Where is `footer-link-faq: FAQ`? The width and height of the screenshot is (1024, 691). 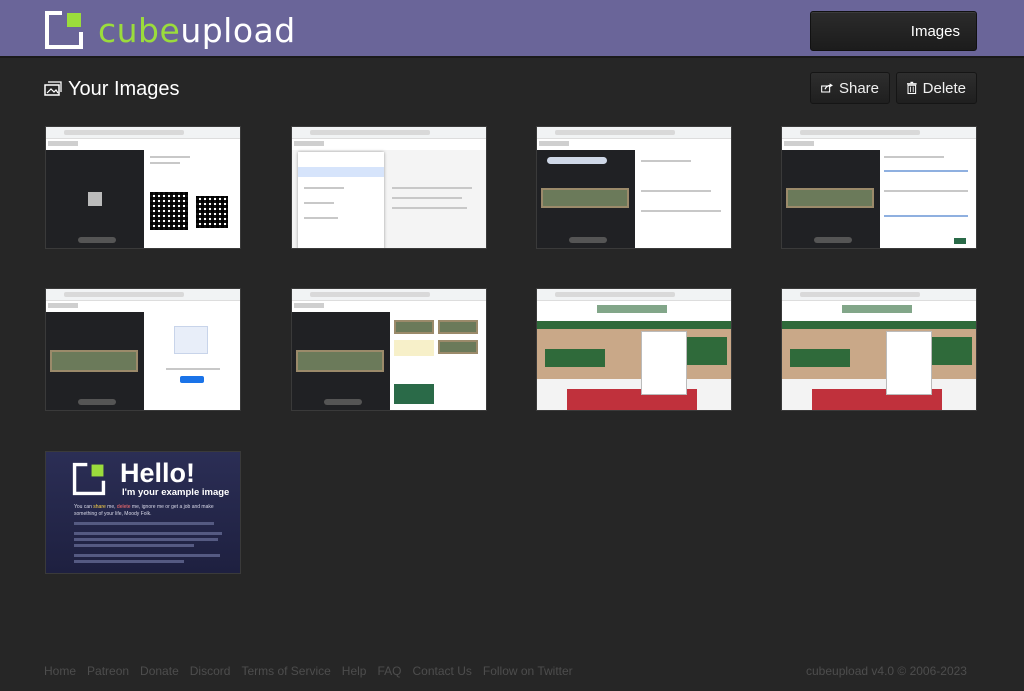
footer-link-faq: FAQ is located at coordinates (389, 671).